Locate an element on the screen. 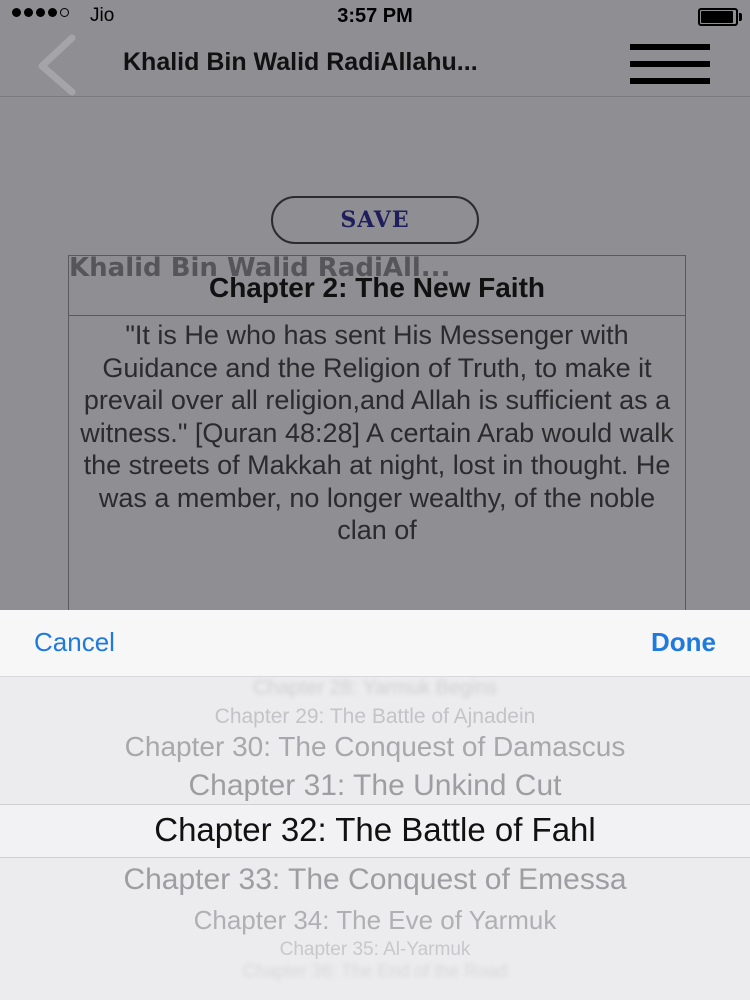  status-bar: Jio 3:57 PM is located at coordinates (375, 16).